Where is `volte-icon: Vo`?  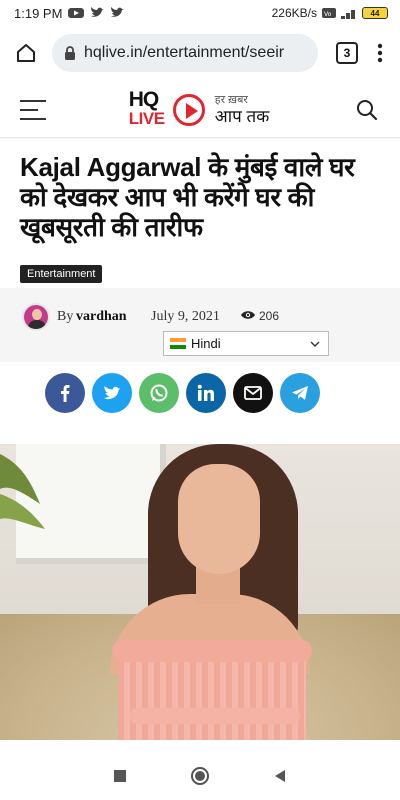
volte-icon: Vo is located at coordinates (329, 13).